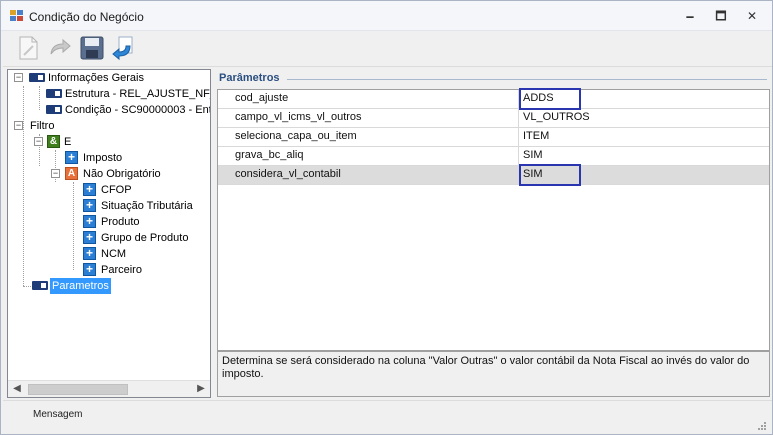 Image resolution: width=773 pixels, height=435 pixels. What do you see at coordinates (16, 15) in the screenshot?
I see `app-icon` at bounding box center [16, 15].